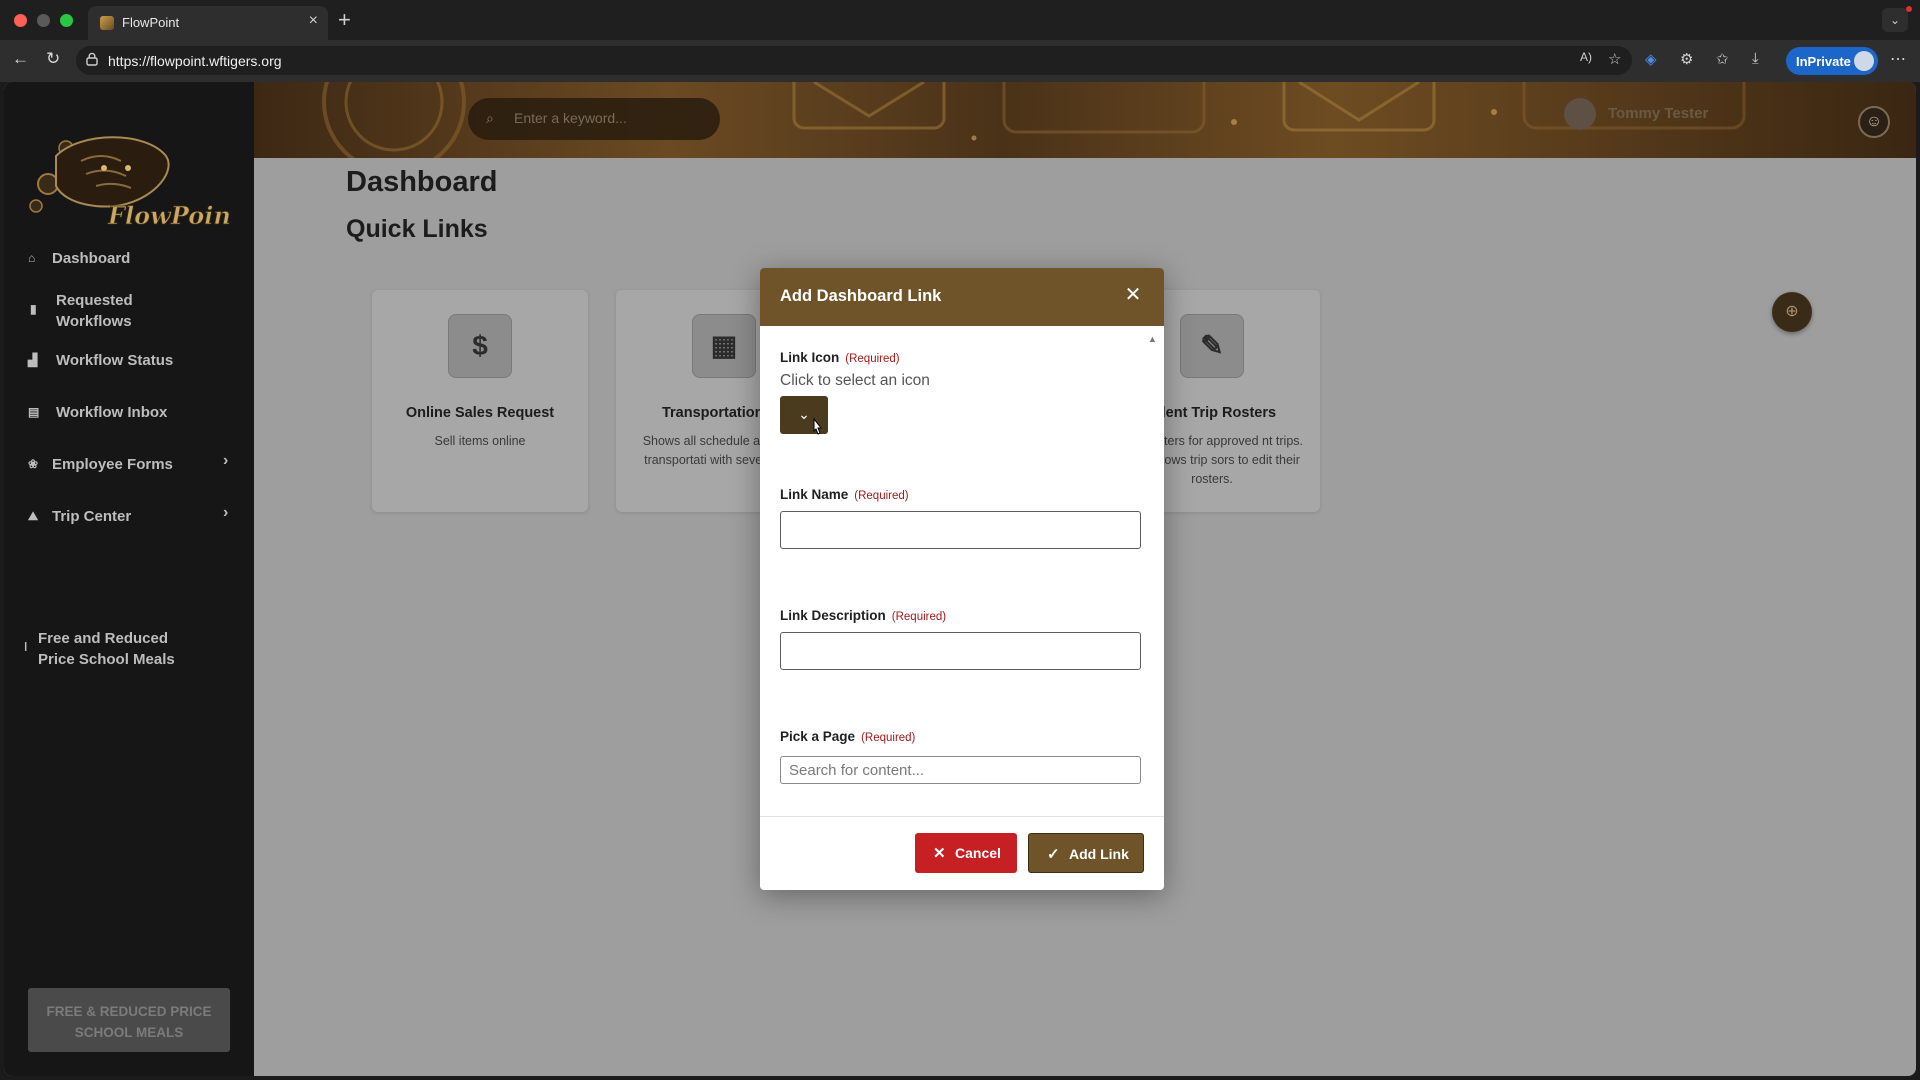 The height and width of the screenshot is (1080, 1920). What do you see at coordinates (863, 615) in the screenshot?
I see `link-description-label: Link Description (Required)` at bounding box center [863, 615].